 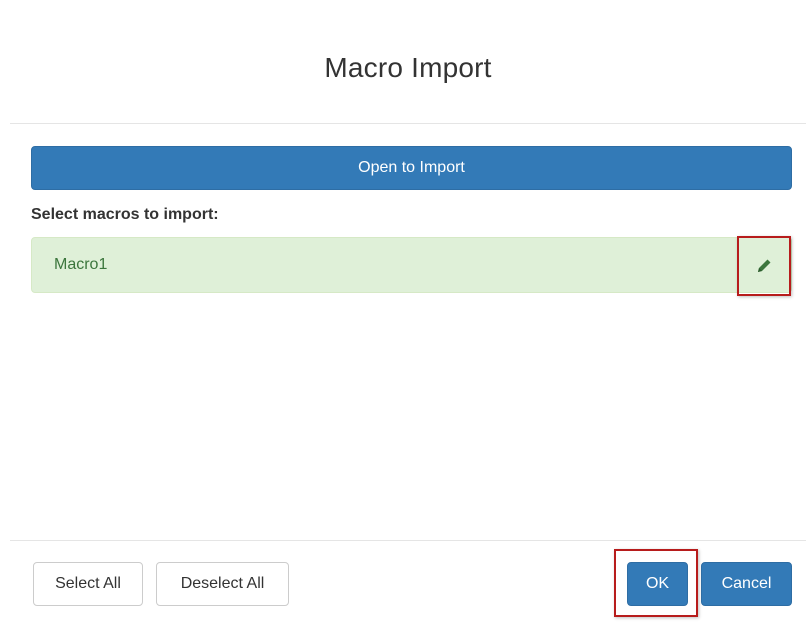 I want to click on macro-list: Macro1, so click(x=411, y=266).